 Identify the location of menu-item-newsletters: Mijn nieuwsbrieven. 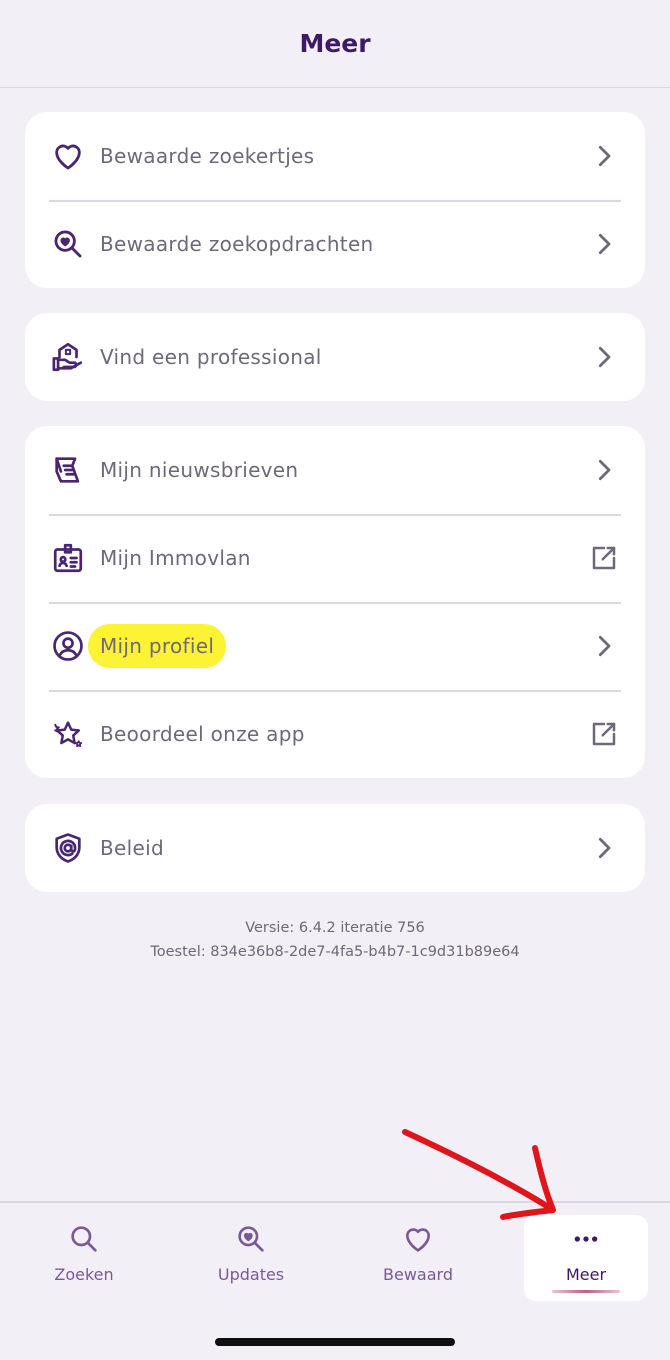
(335, 470).